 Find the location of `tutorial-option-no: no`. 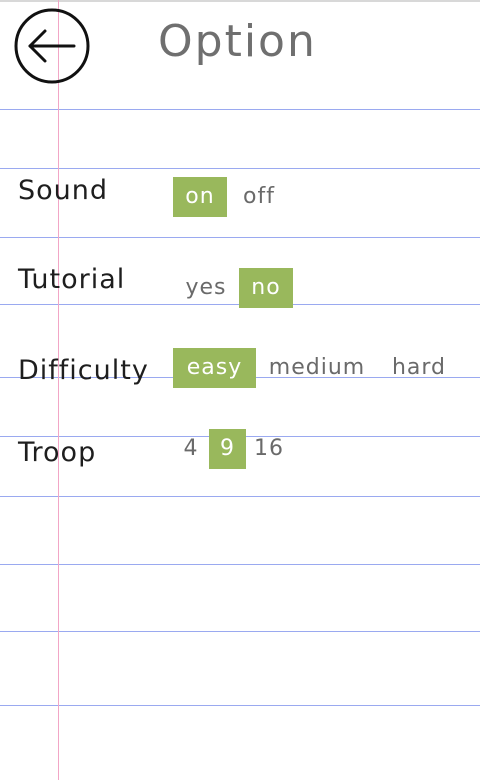

tutorial-option-no: no is located at coordinates (266, 288).